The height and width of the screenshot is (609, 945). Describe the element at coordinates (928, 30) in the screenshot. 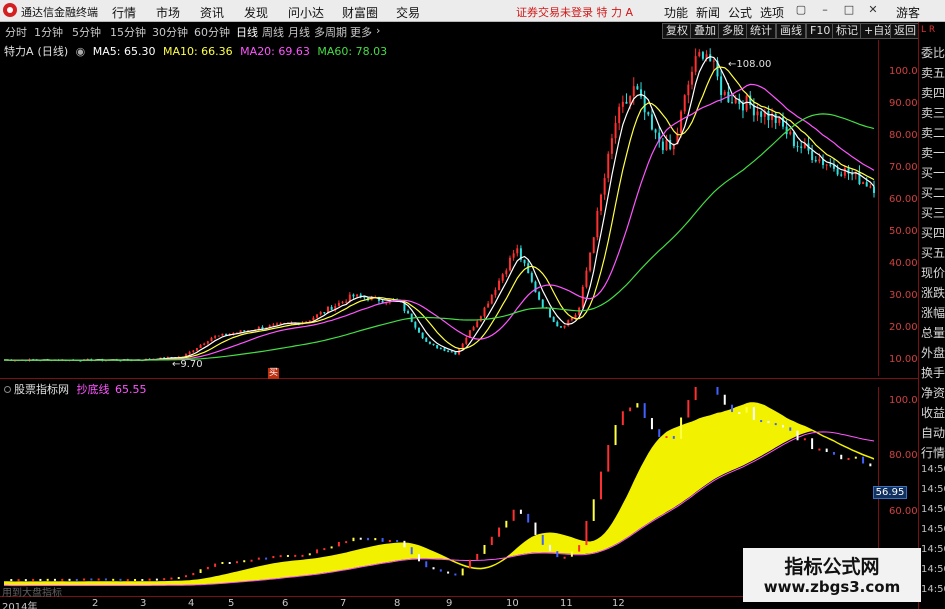

I see `sidebar-corner: L R` at that location.